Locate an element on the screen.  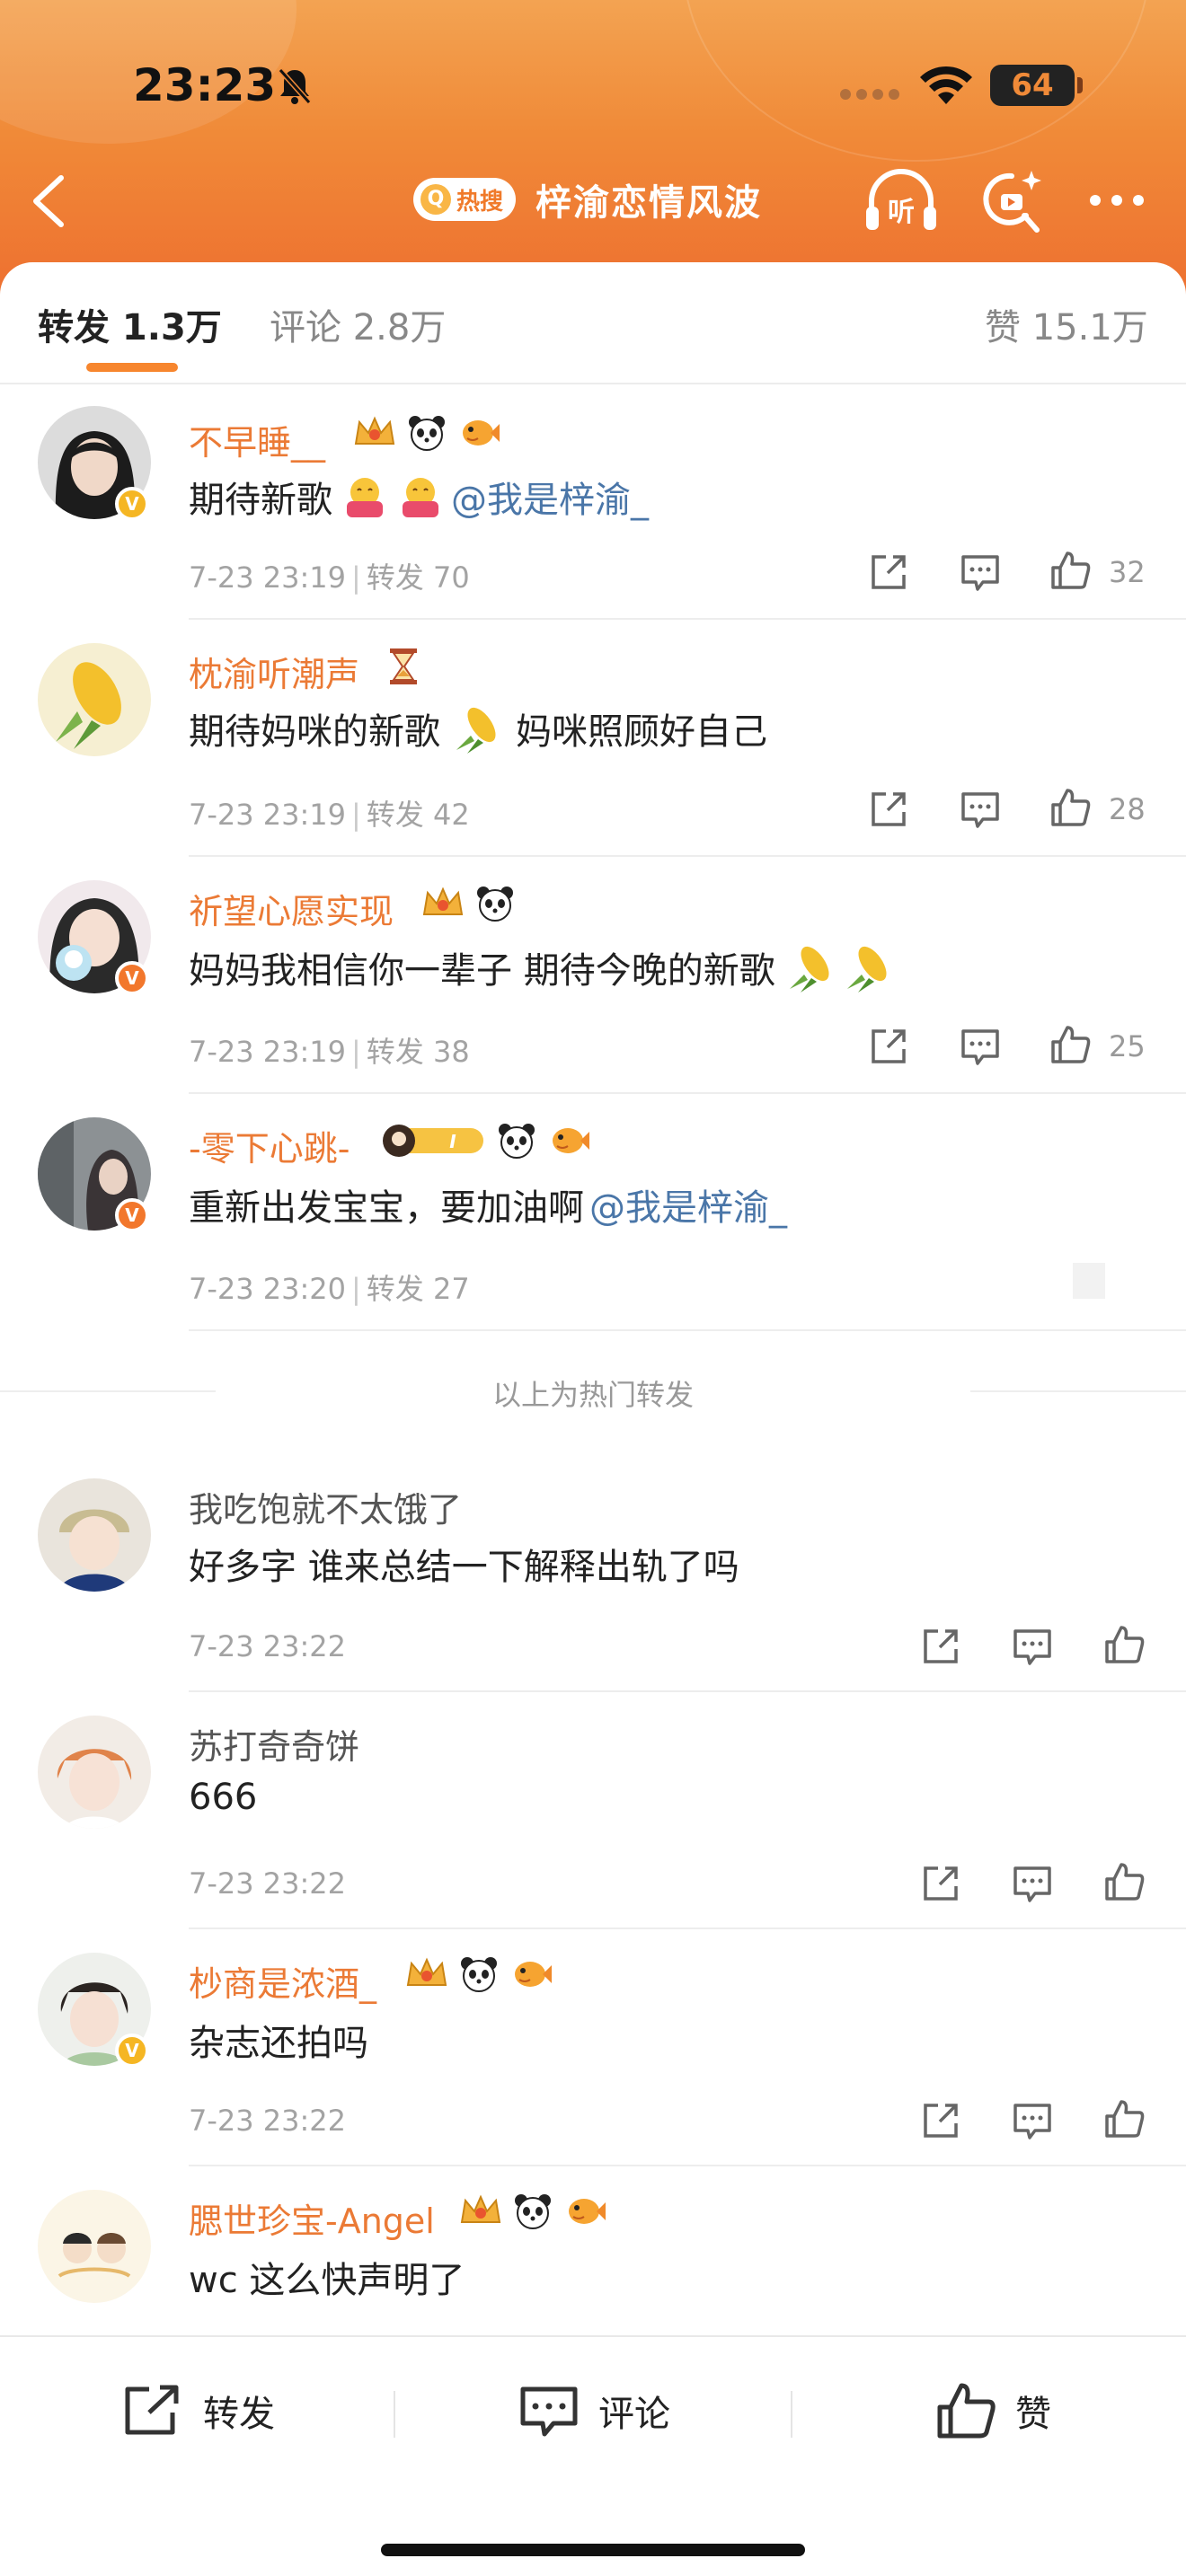
repost-text: 666 is located at coordinates (223, 1797).